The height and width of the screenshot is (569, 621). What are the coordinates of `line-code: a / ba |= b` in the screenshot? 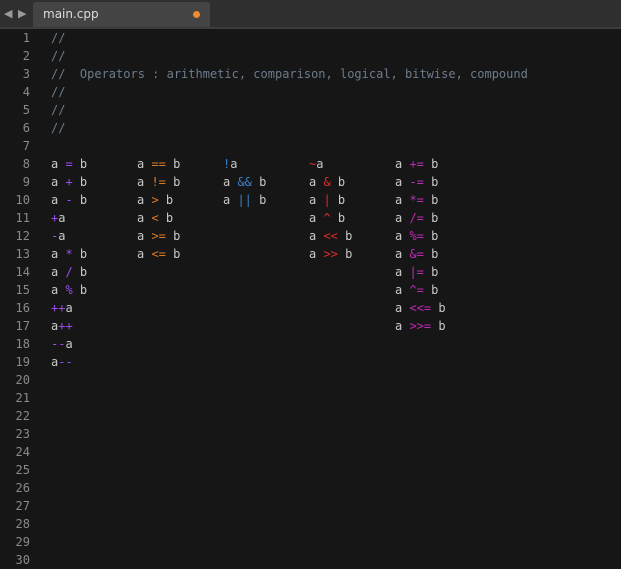 It's located at (266, 272).